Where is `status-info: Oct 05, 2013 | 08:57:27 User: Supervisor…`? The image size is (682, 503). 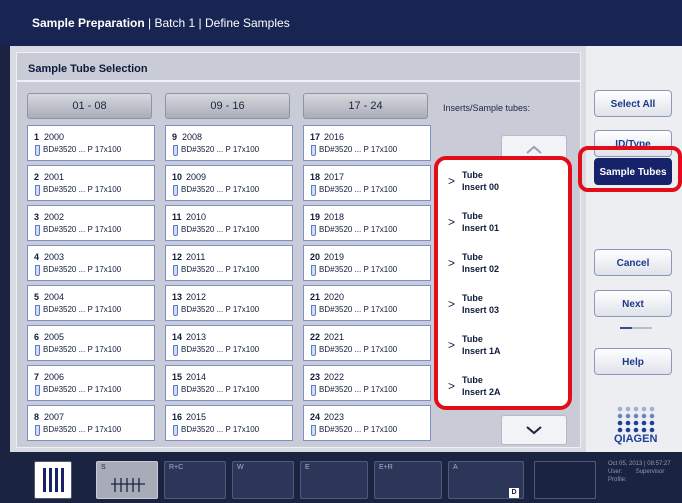
status-info: Oct 05, 2013 | 08:57:27 User: Supervisor… is located at coordinates (639, 472).